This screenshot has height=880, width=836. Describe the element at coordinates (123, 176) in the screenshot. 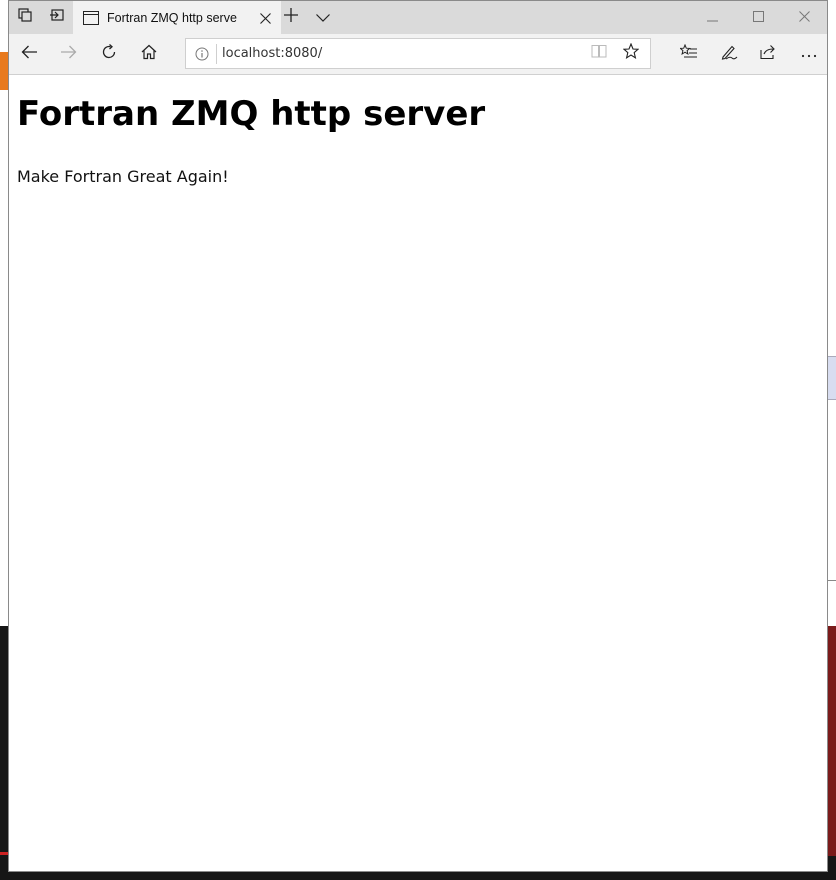

I see `page-paragraph: Make Fortran Great Again!` at that location.